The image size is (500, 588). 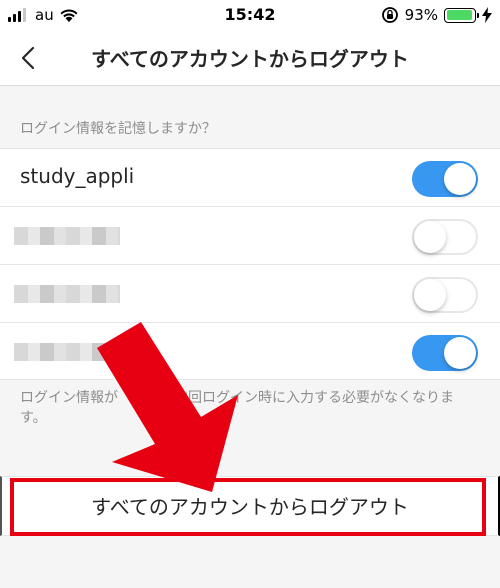 What do you see at coordinates (250, 15) in the screenshot?
I see `status-bar: au 15:42 93%` at bounding box center [250, 15].